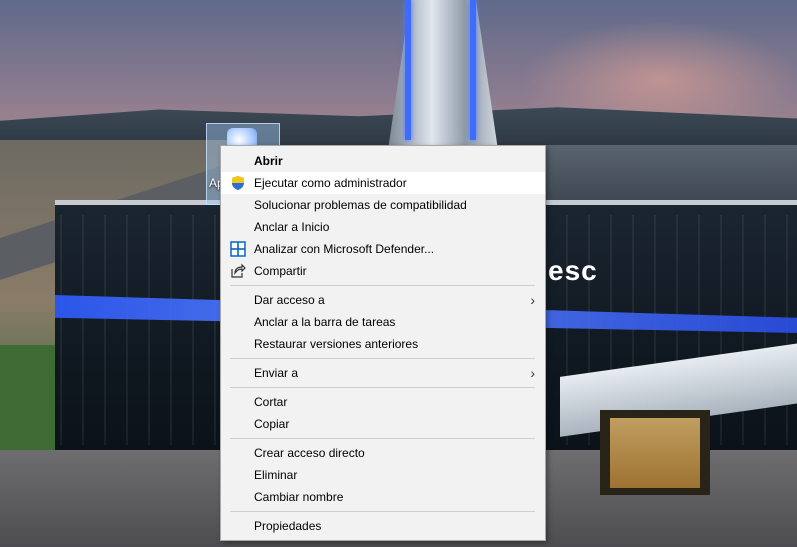 The height and width of the screenshot is (547, 797). I want to click on menu-item-label: Restaurar versiones anteriores, so click(336, 344).